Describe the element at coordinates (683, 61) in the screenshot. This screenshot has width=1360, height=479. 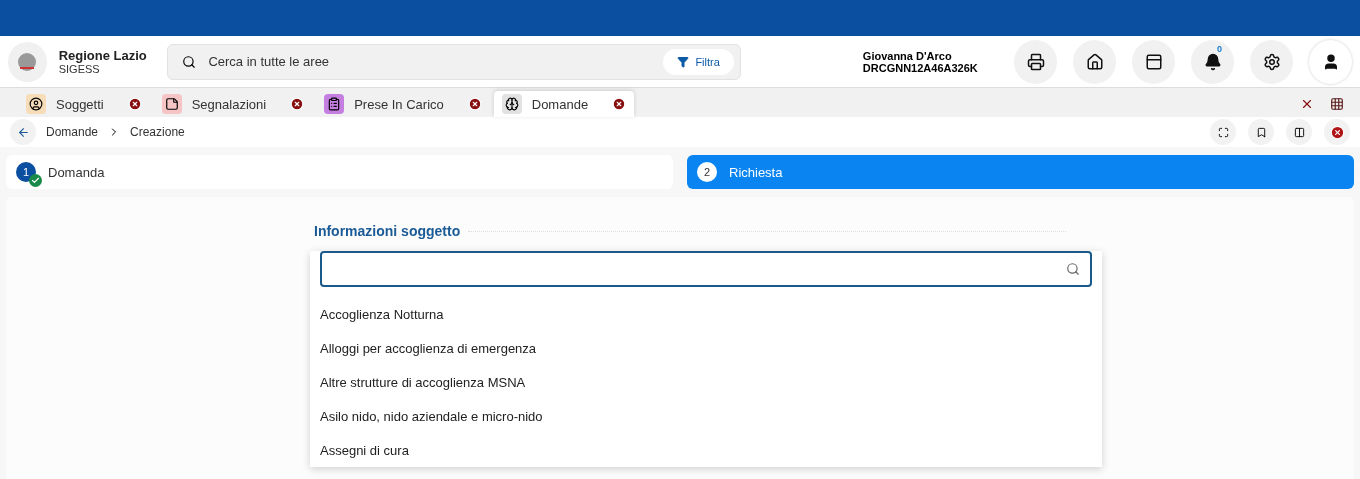
I see `filter-icon` at that location.